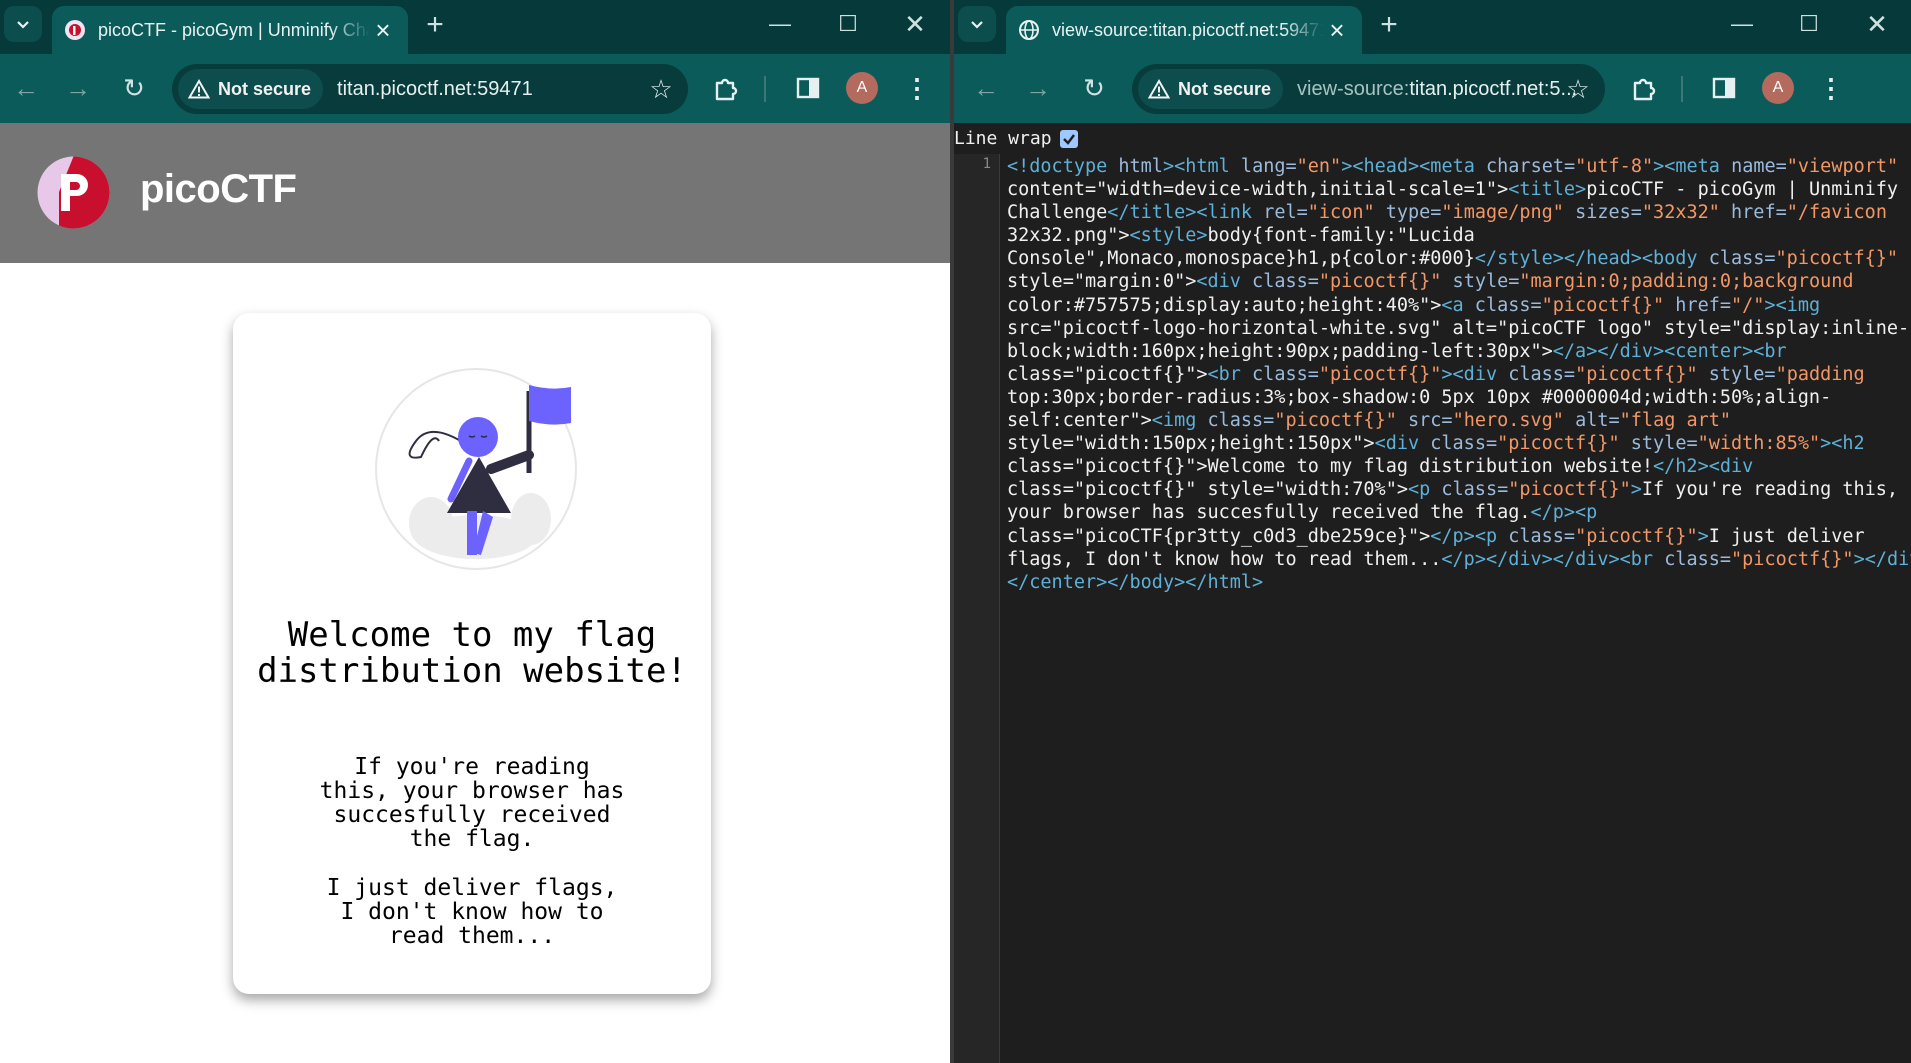  Describe the element at coordinates (1029, 30) in the screenshot. I see `globe-icon` at that location.